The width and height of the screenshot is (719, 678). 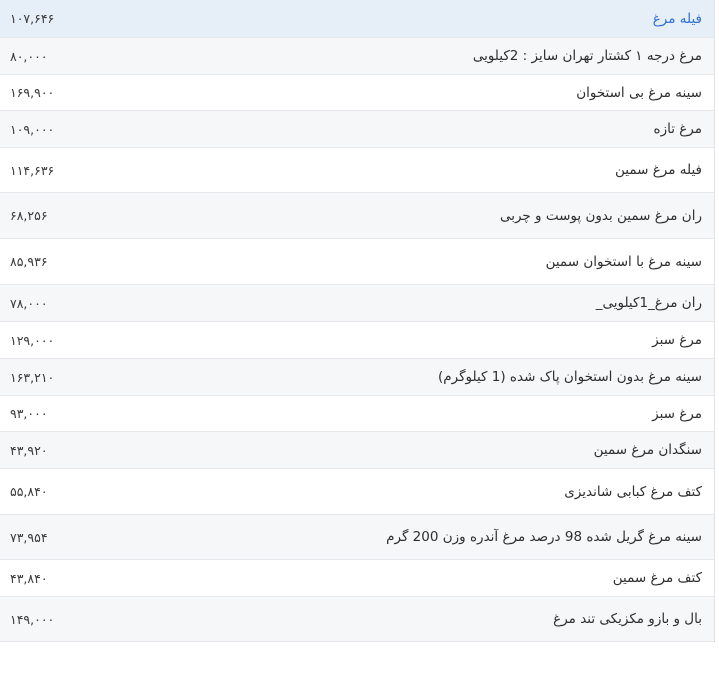 I want to click on row-price: ۱۰۹,۰۰۰, so click(x=32, y=129).